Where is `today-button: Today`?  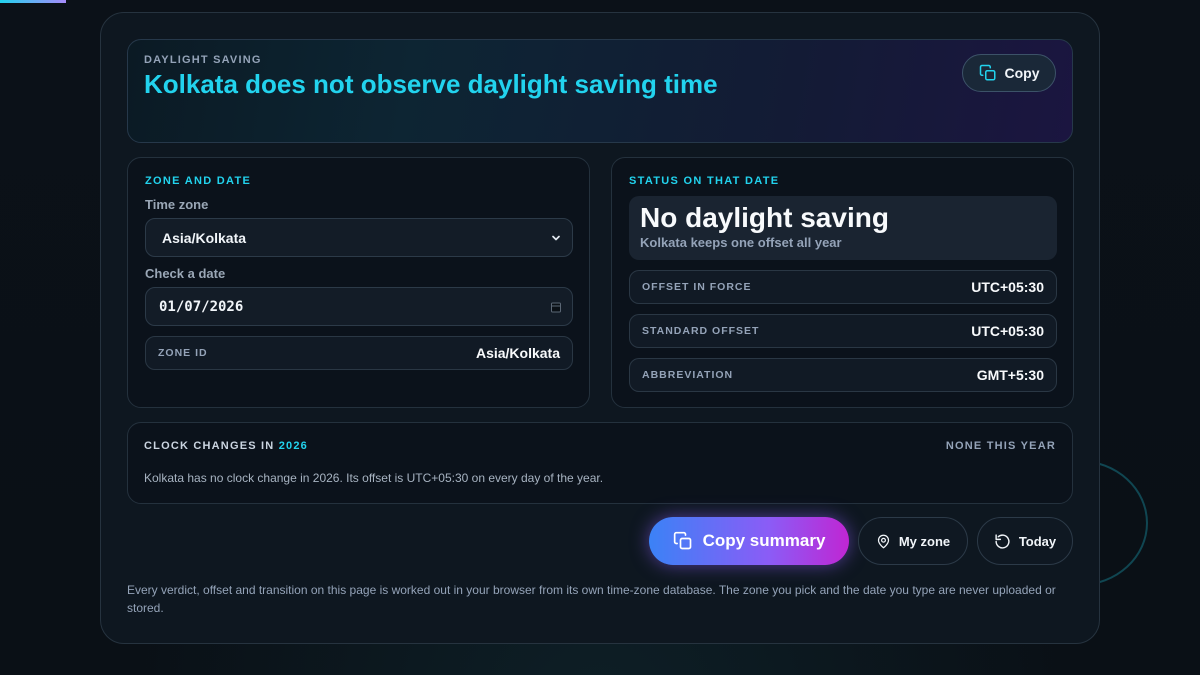
today-button: Today is located at coordinates (1025, 541).